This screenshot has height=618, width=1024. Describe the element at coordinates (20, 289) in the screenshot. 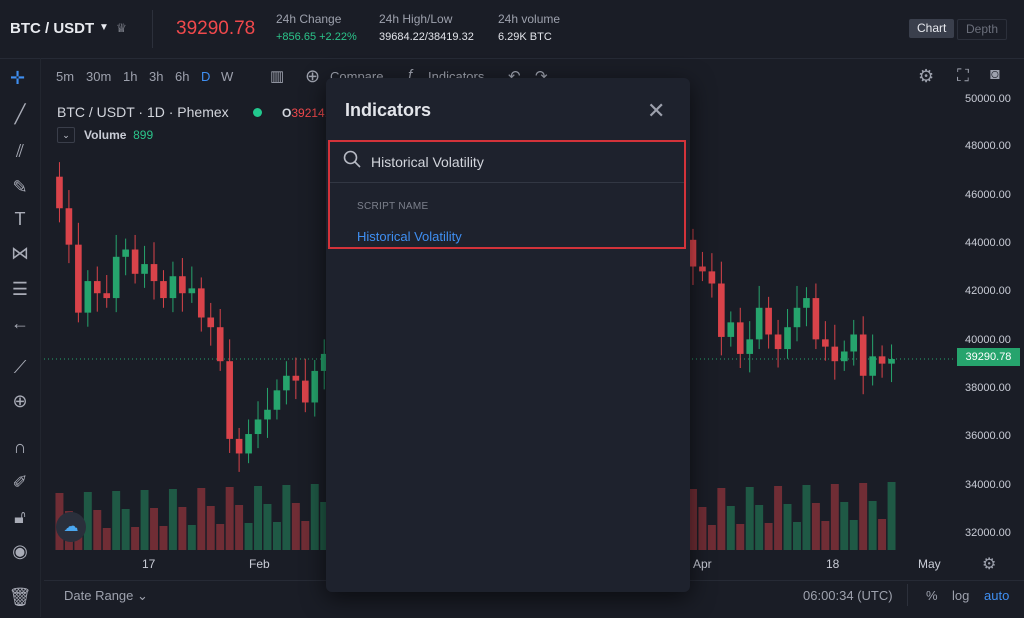

I see `prediction-icon: ☰` at that location.